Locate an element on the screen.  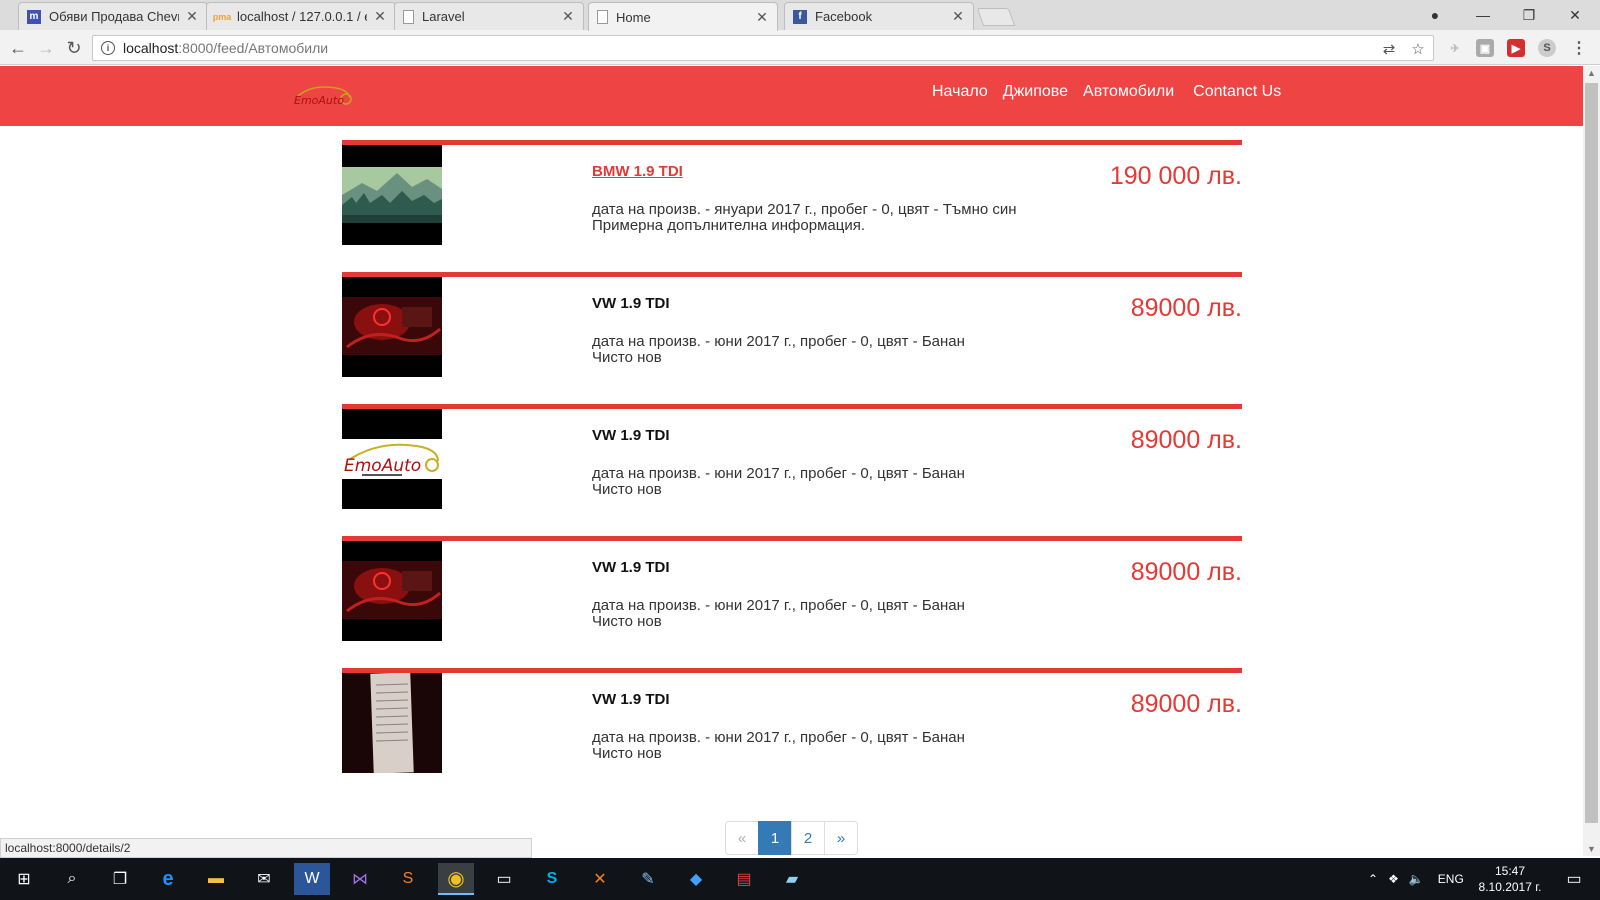
minimize-icon: — is located at coordinates (1483, 15).